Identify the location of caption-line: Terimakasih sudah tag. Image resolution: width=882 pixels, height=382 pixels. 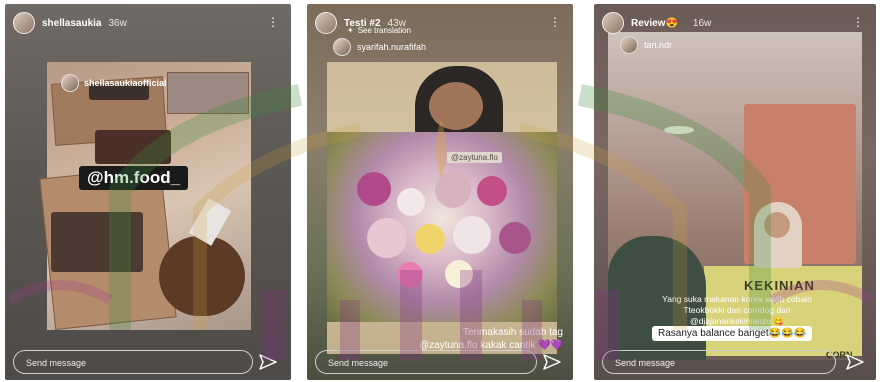
(512, 332).